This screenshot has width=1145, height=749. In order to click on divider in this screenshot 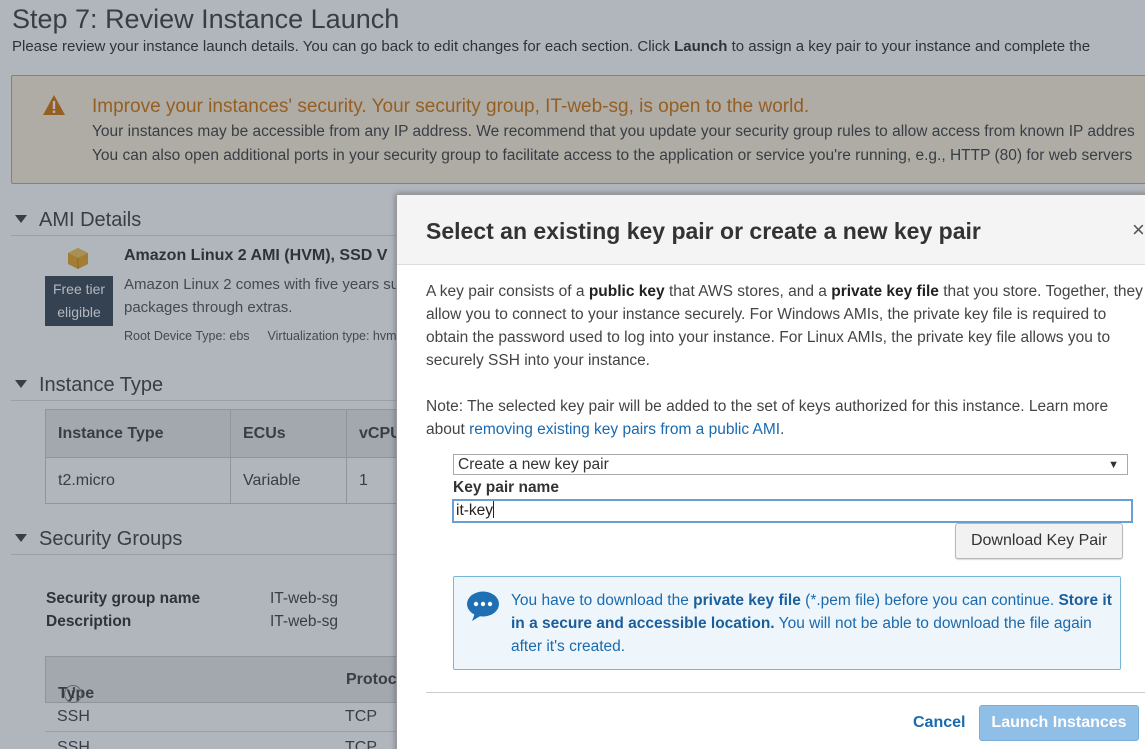, I will do `click(785, 692)`.